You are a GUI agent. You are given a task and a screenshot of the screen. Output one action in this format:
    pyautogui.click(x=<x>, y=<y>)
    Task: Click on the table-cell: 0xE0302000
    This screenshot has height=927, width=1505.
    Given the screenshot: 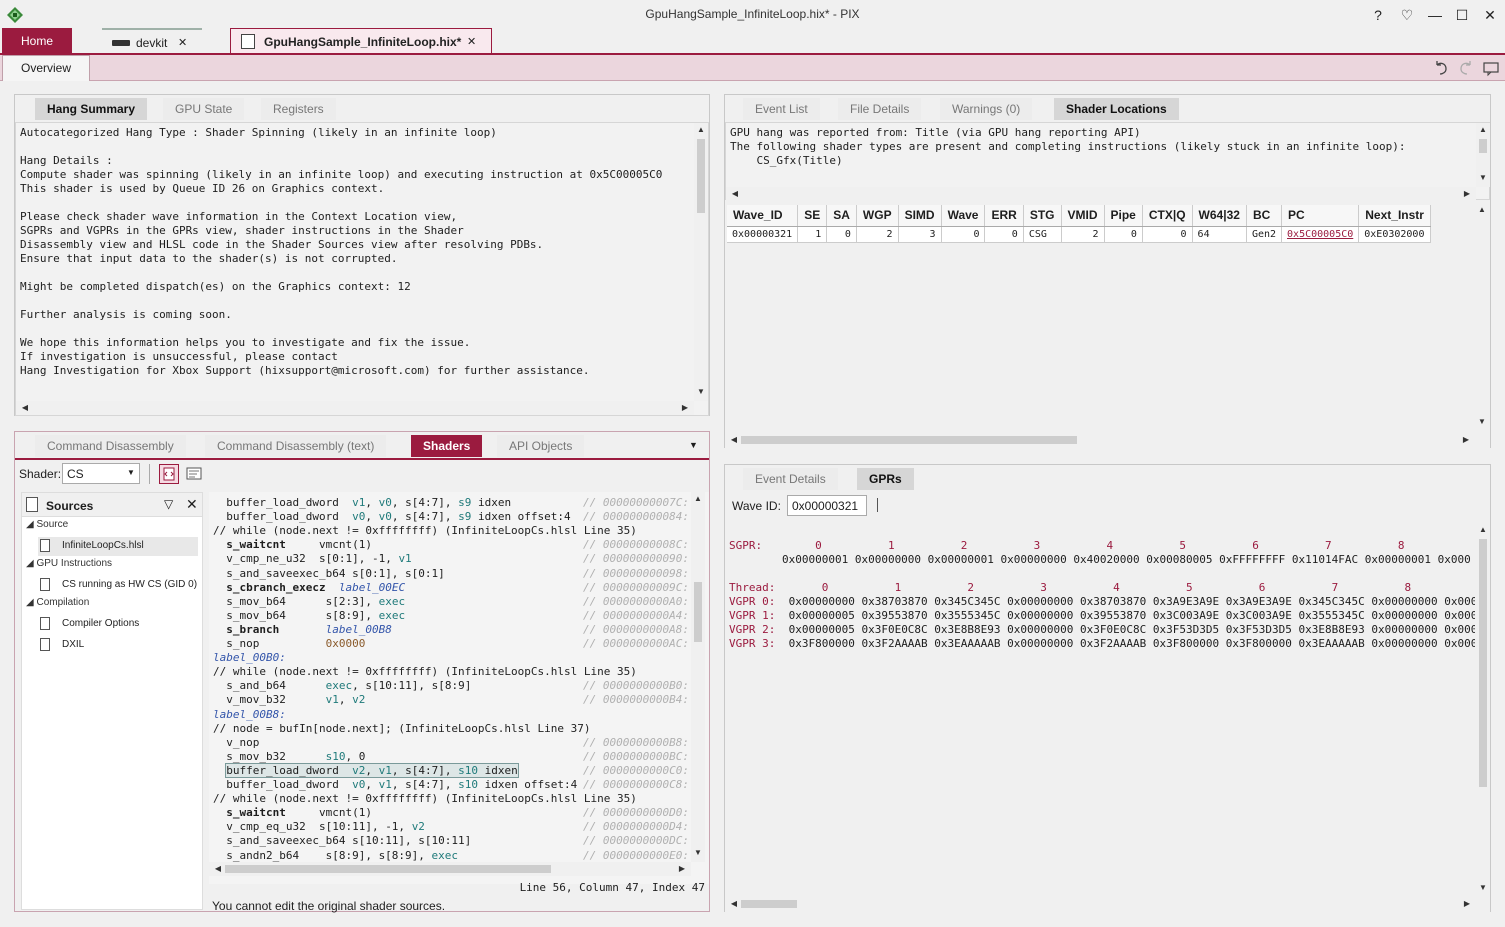 What is the action you would take?
    pyautogui.click(x=1394, y=234)
    